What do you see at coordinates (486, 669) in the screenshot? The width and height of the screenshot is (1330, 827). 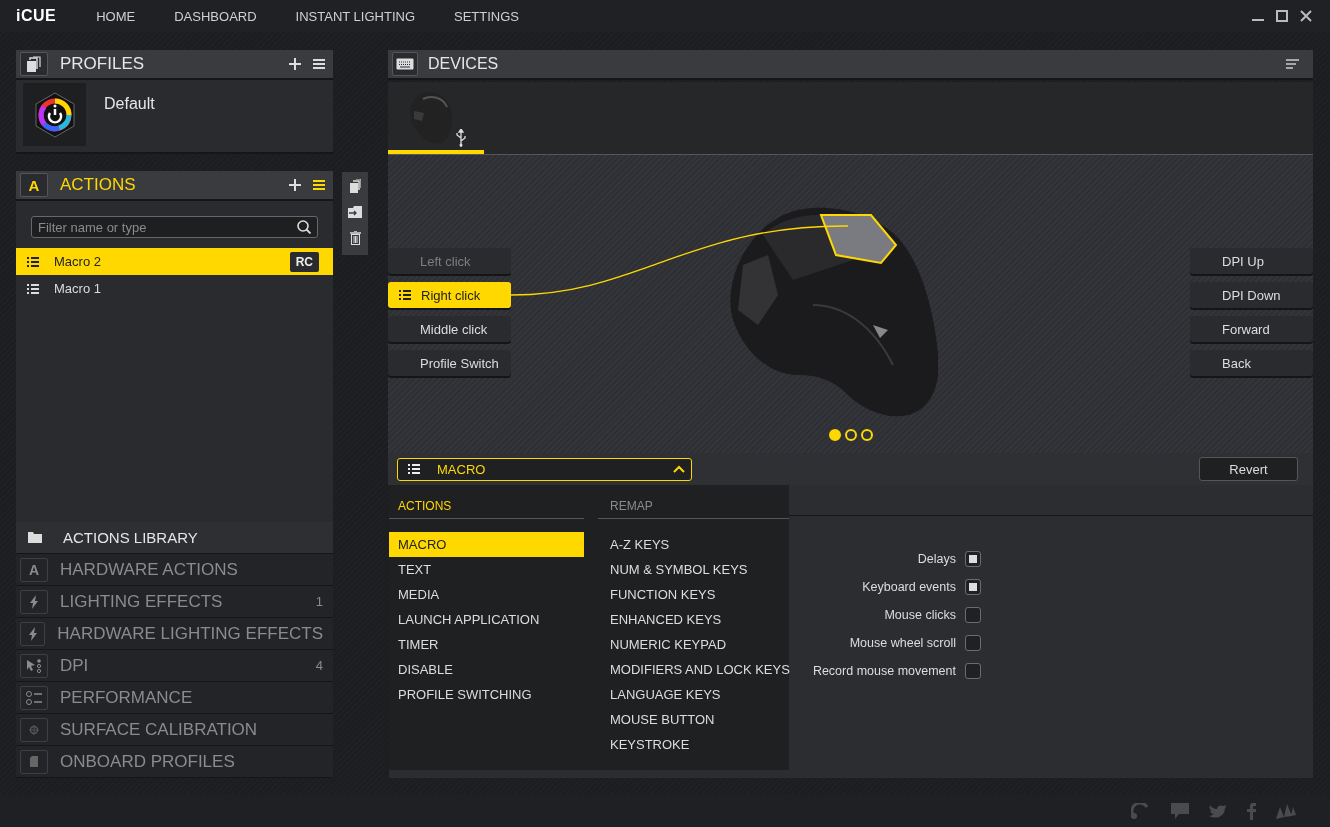 I see `menu-item: DISABLE` at bounding box center [486, 669].